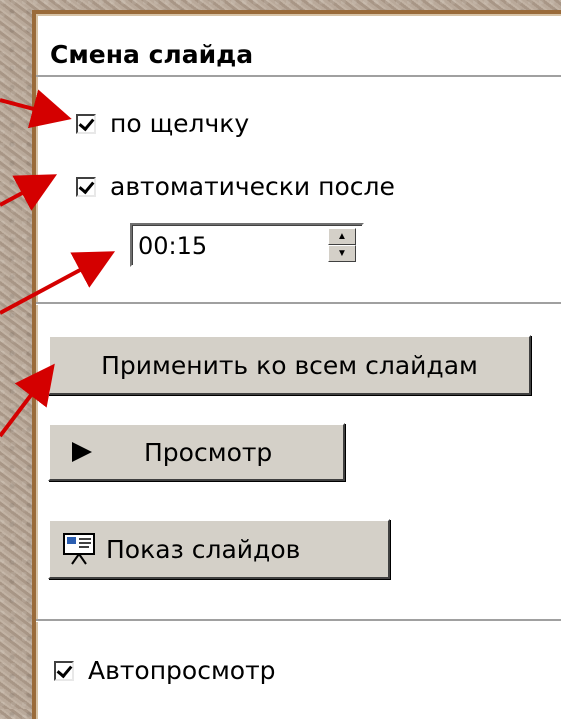  I want to click on slideshow-screen-icon, so click(79, 549).